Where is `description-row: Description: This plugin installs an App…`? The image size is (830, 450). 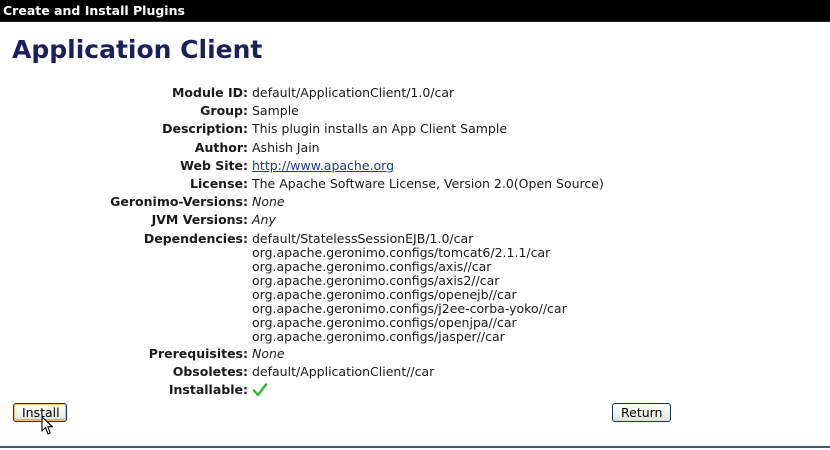
description-row: Description: This plugin installs an App… is located at coordinates (415, 129).